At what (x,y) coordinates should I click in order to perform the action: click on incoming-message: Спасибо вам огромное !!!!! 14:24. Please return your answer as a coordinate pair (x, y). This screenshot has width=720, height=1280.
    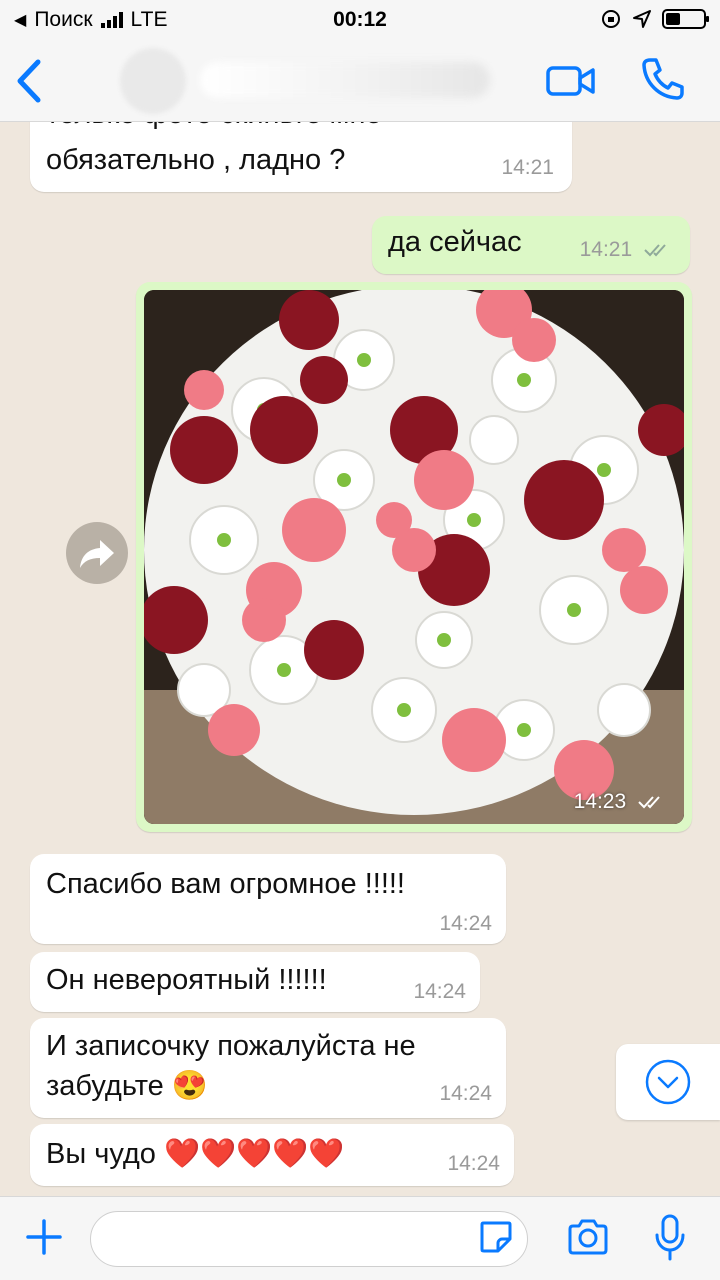
    Looking at the image, I should click on (268, 899).